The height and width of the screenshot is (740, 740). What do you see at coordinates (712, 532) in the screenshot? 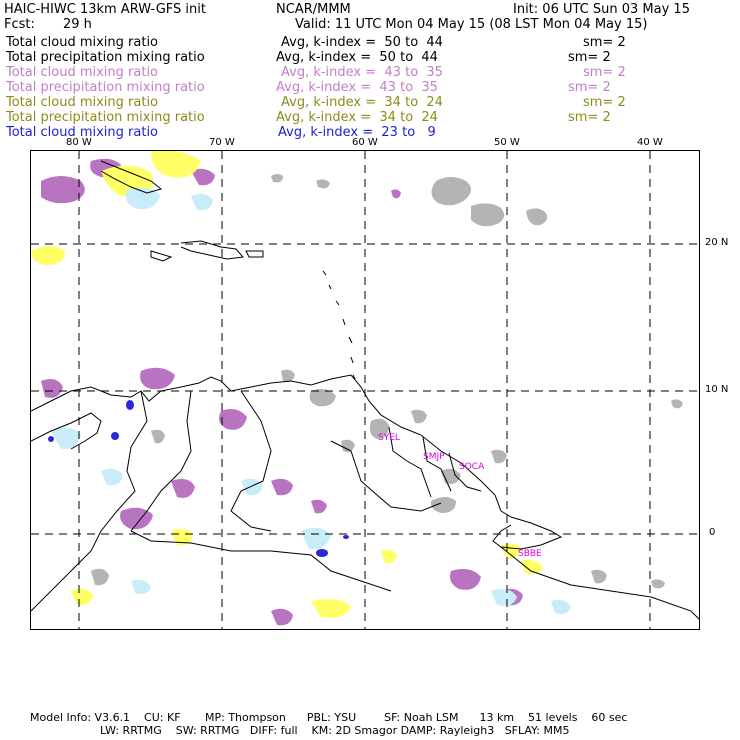
I see `lat-label: 0` at bounding box center [712, 532].